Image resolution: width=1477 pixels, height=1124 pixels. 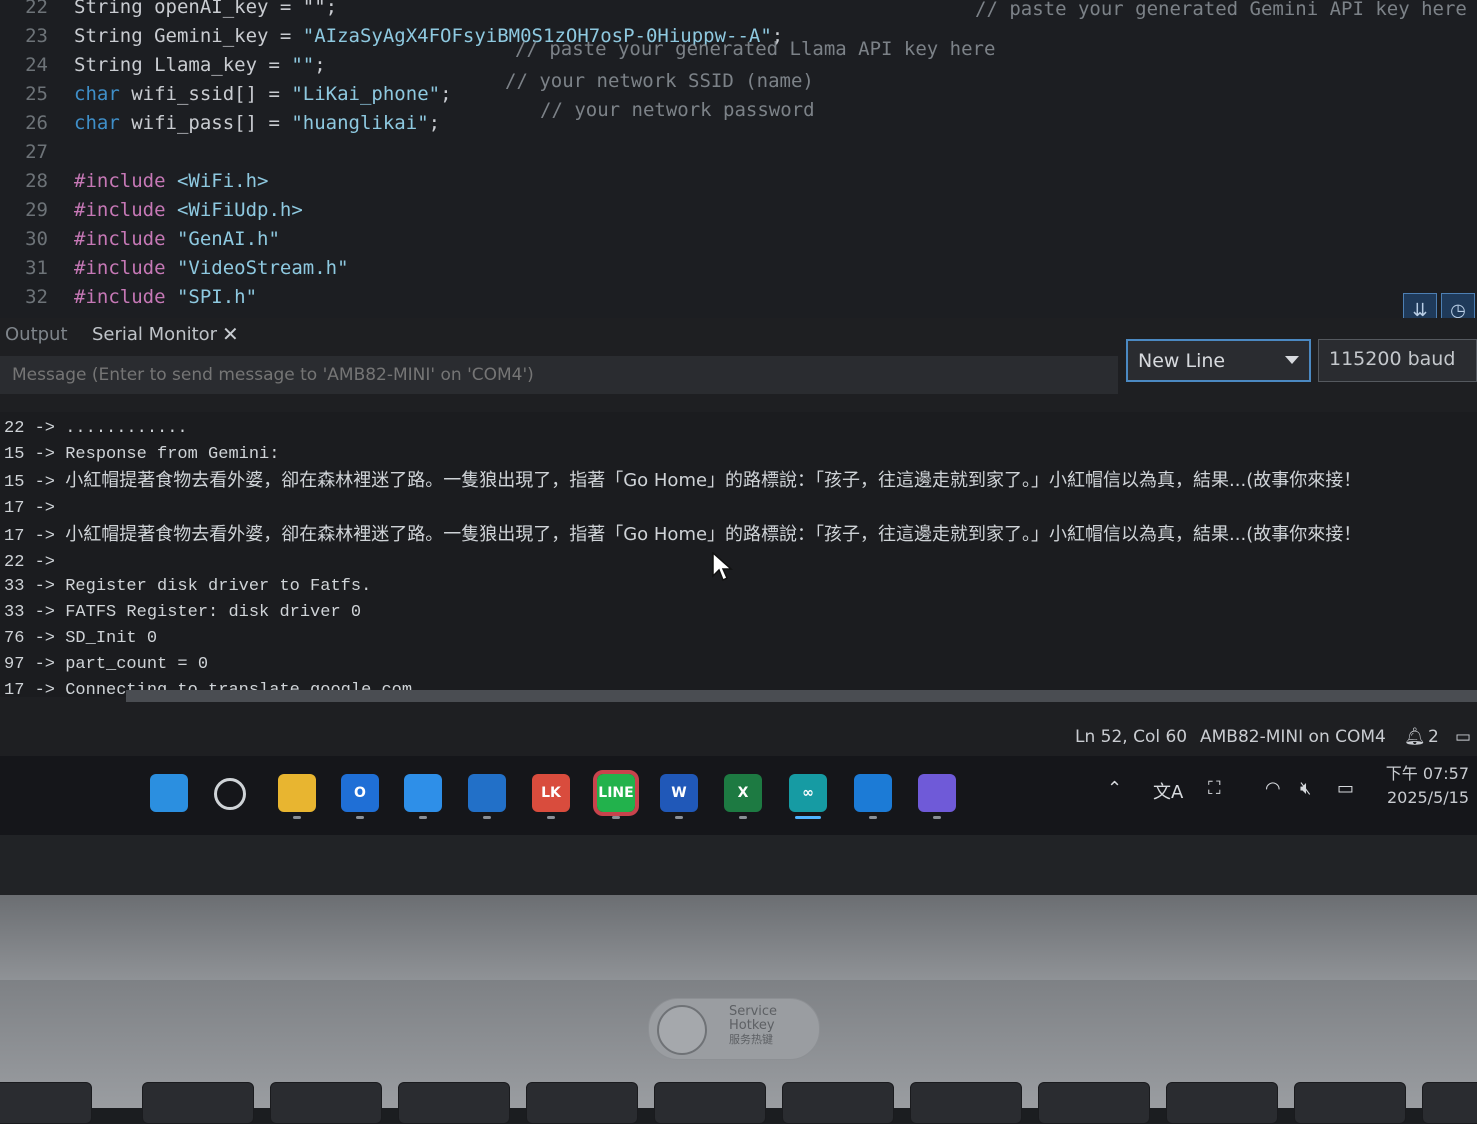 What do you see at coordinates (753, 1011) in the screenshot?
I see `service-label-en: Service` at bounding box center [753, 1011].